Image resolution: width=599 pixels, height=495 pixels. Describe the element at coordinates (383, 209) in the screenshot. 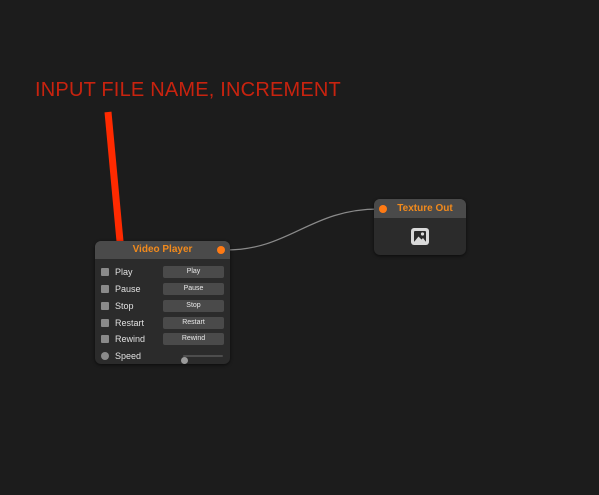

I see `input-port` at that location.